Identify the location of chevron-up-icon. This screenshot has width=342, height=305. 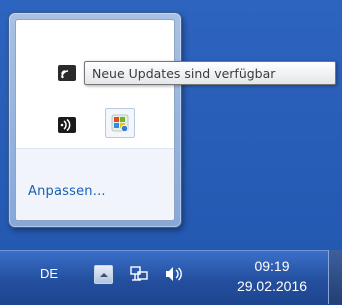
(103, 274).